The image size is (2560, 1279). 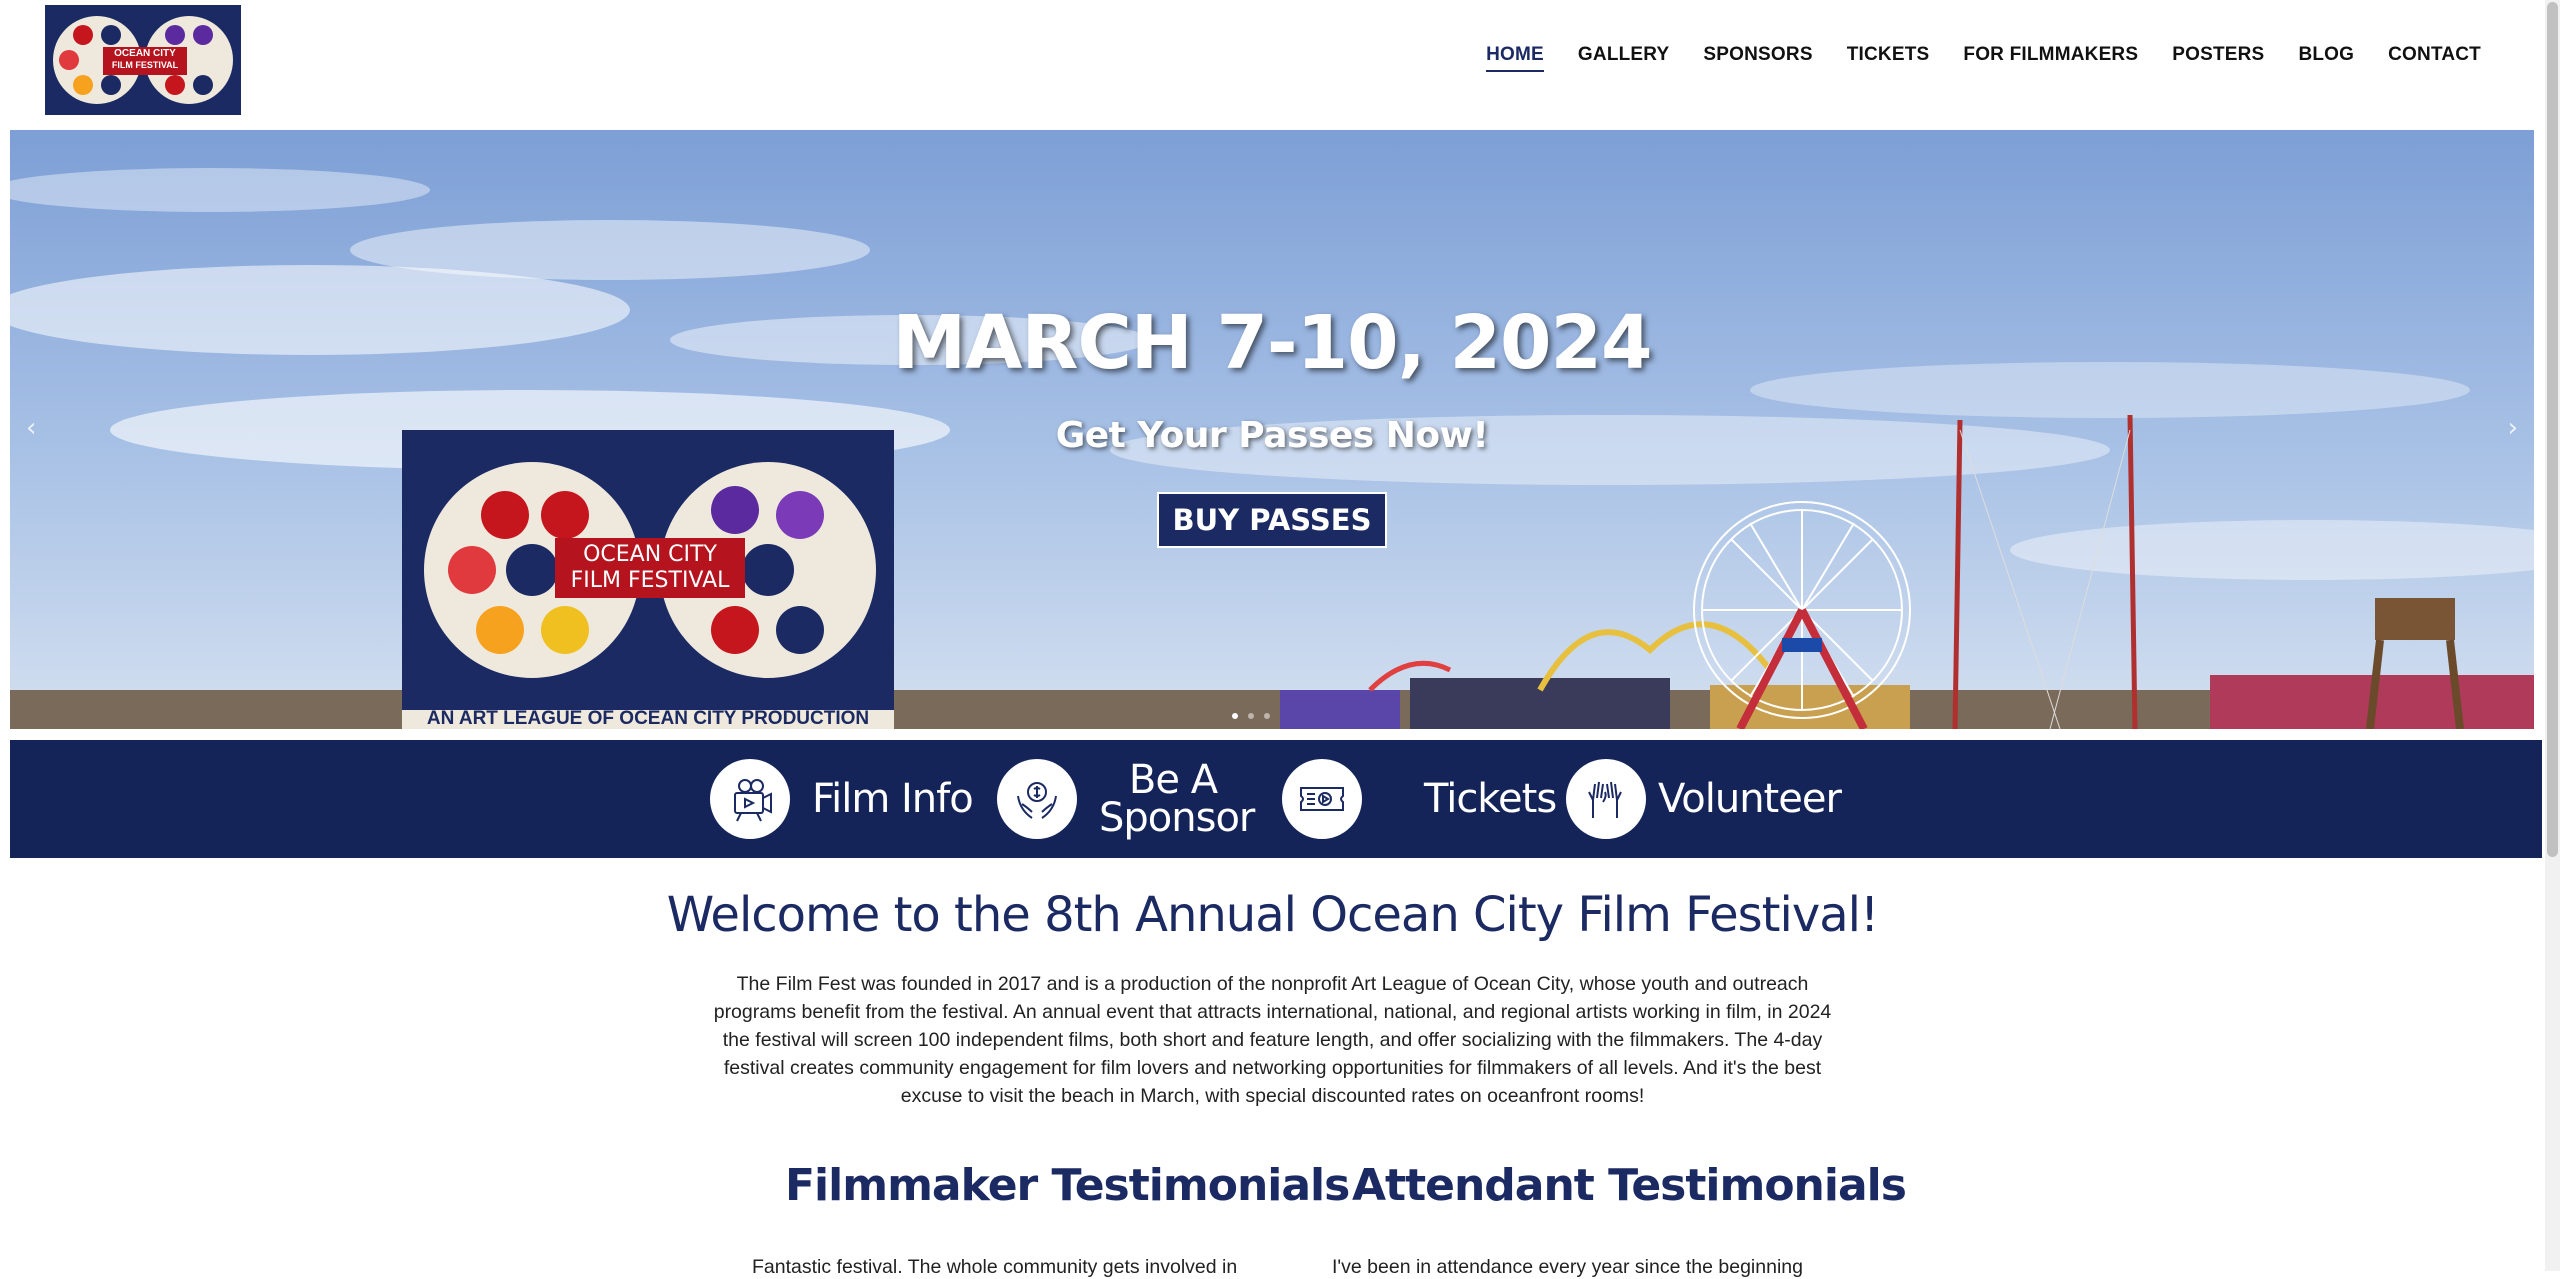 I want to click on logo-text-line2: FILM FESTIVAL, so click(x=145, y=65).